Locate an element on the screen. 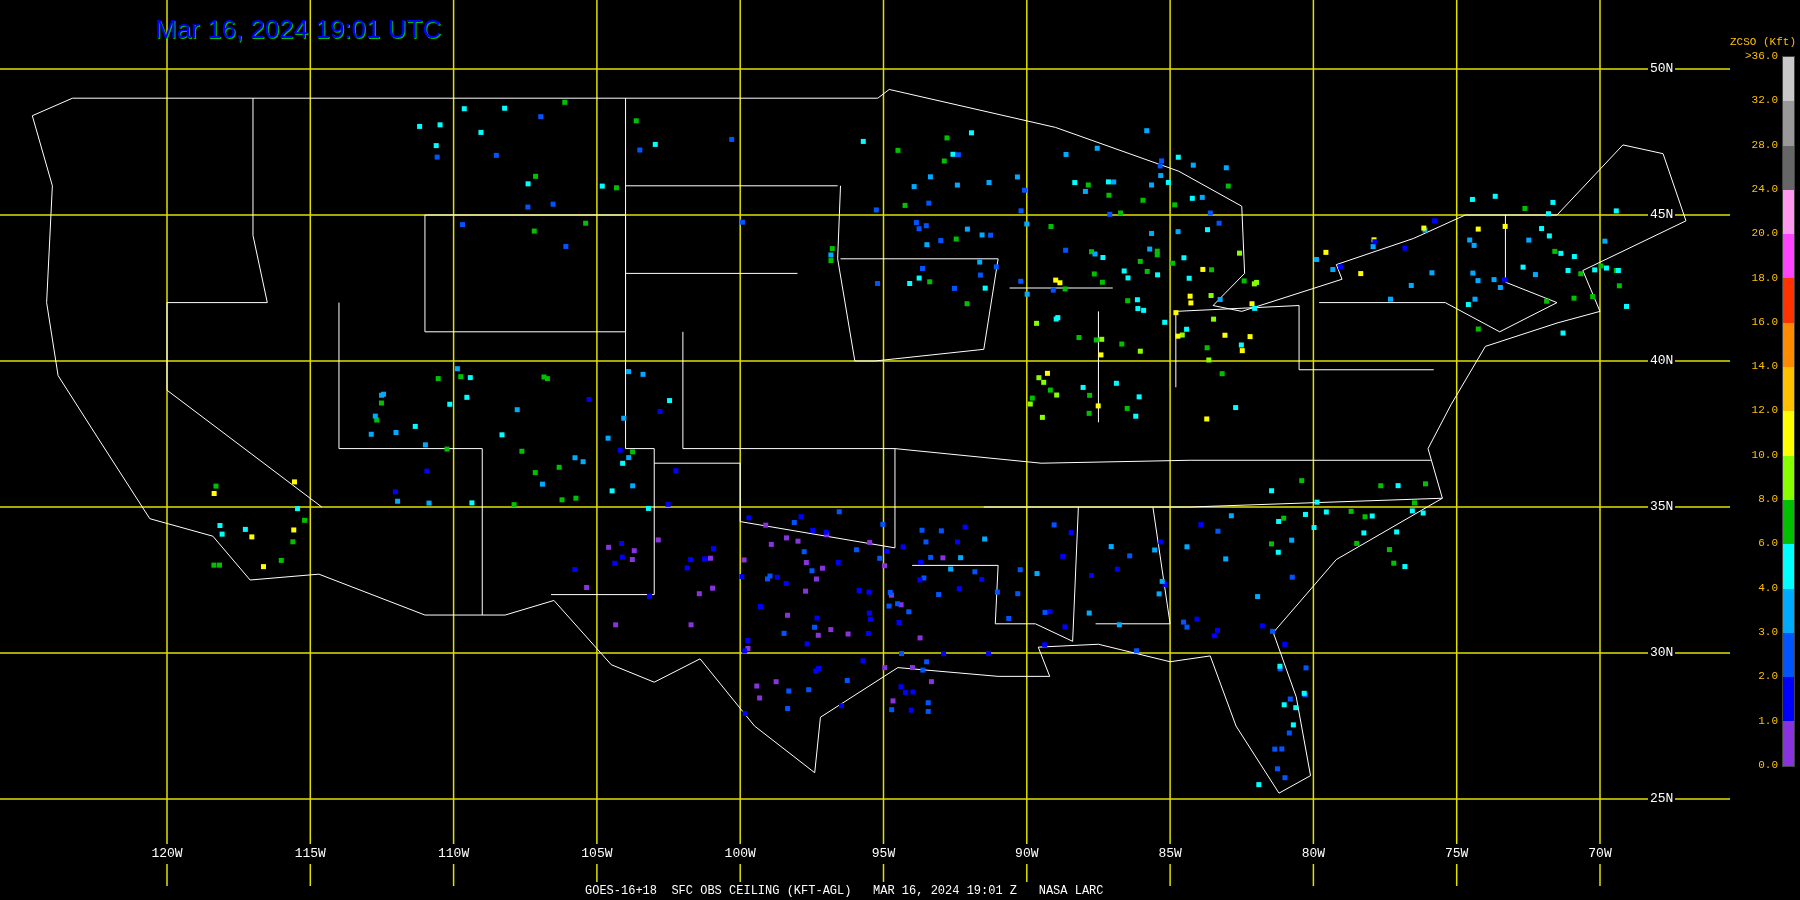  scale-label: 16.0 is located at coordinates (1764, 322).